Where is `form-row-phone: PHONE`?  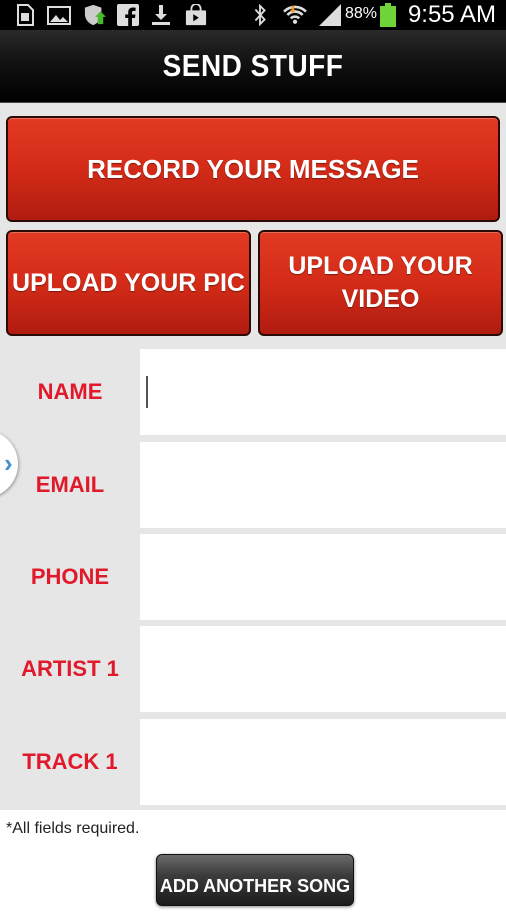
form-row-phone: PHONE is located at coordinates (253, 577).